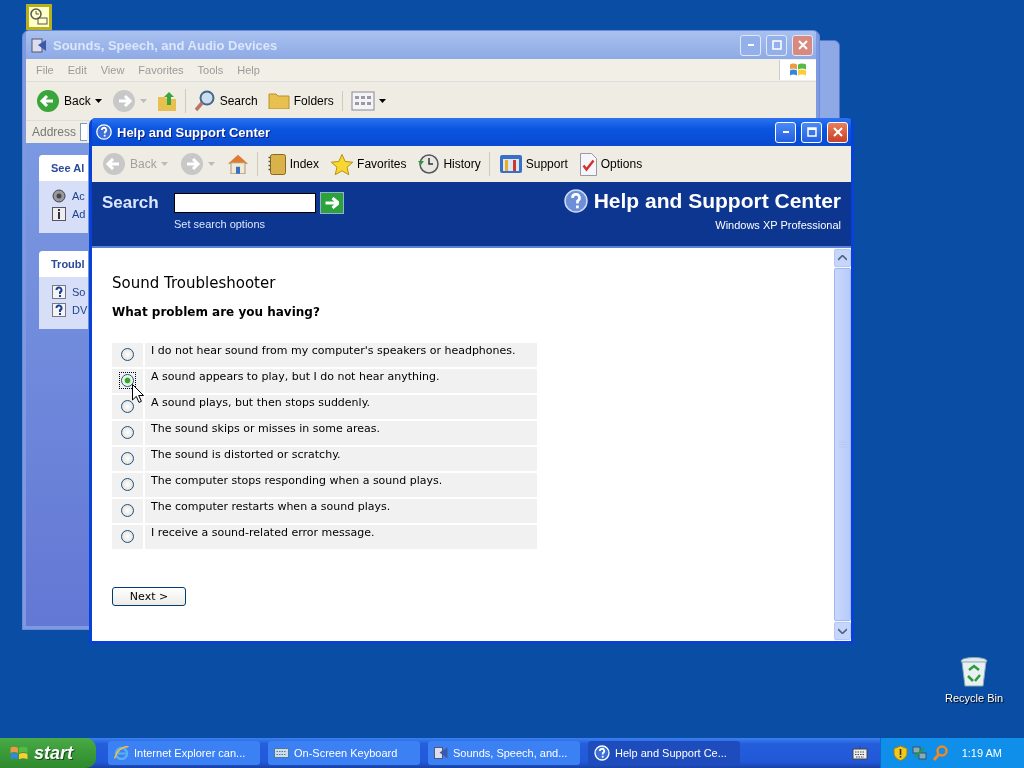  I want to click on folders-button: Folders, so click(303, 101).